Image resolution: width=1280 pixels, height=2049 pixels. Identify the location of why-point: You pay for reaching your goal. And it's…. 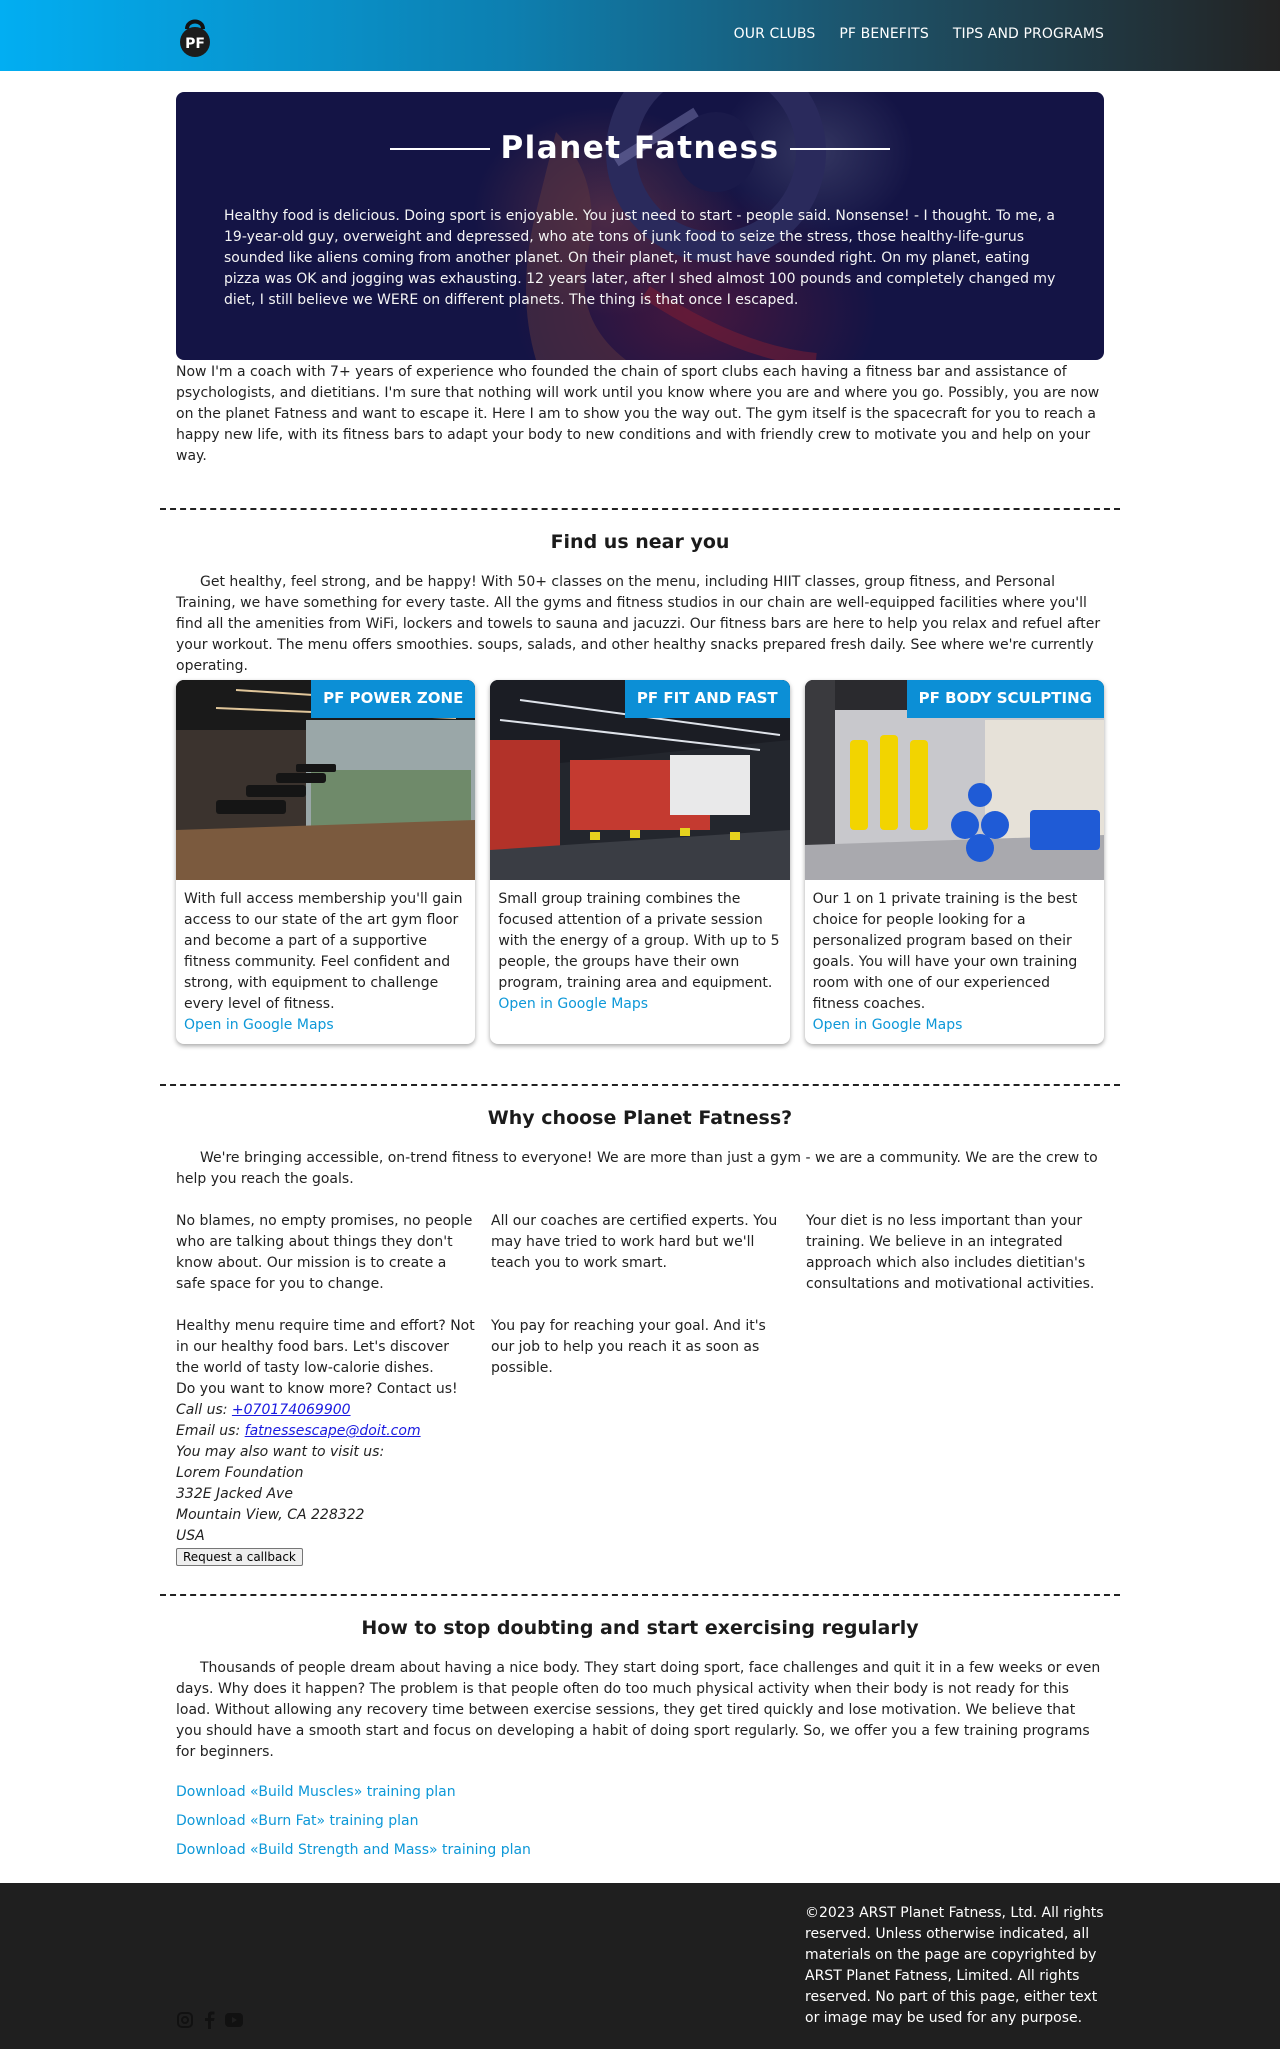
(628, 1347).